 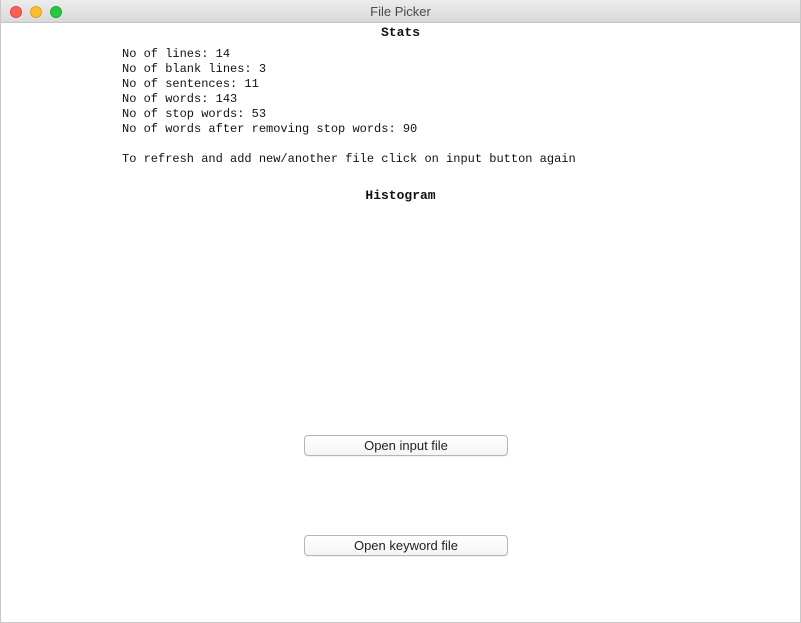 I want to click on stat-sentences: No of sentences: 11, so click(x=190, y=84).